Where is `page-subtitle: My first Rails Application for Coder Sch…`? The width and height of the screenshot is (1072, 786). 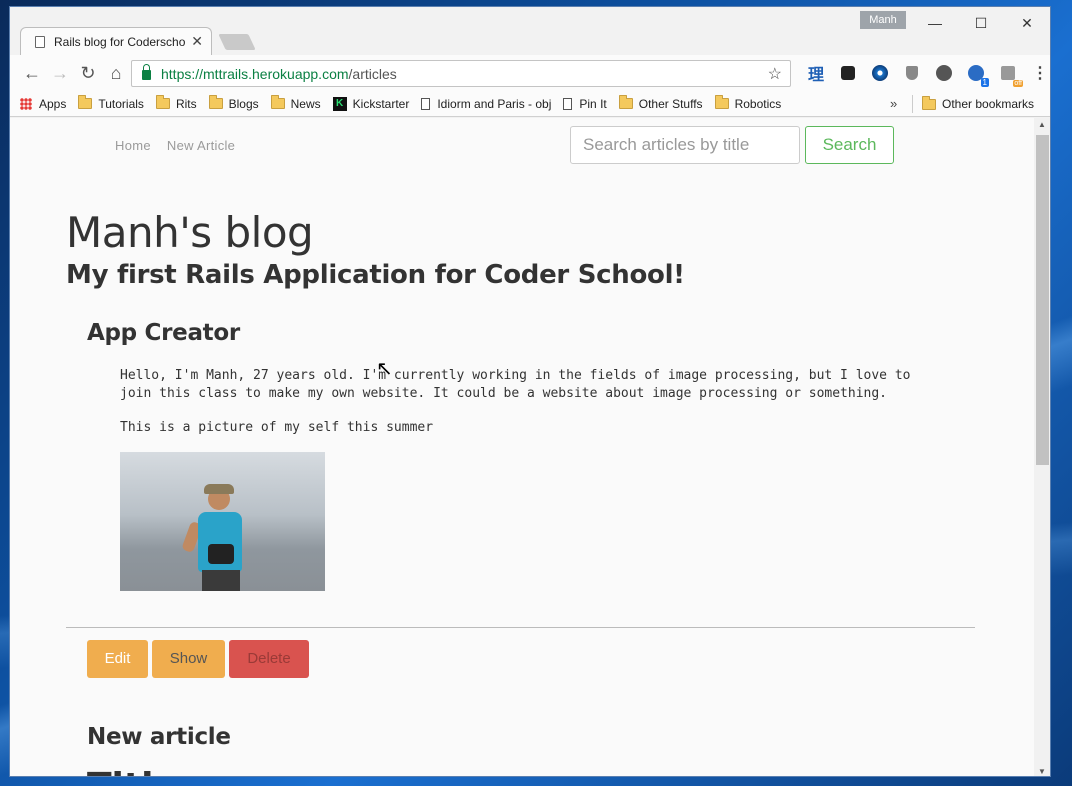
page-subtitle: My first Rails Application for Coder Sch… is located at coordinates (375, 275).